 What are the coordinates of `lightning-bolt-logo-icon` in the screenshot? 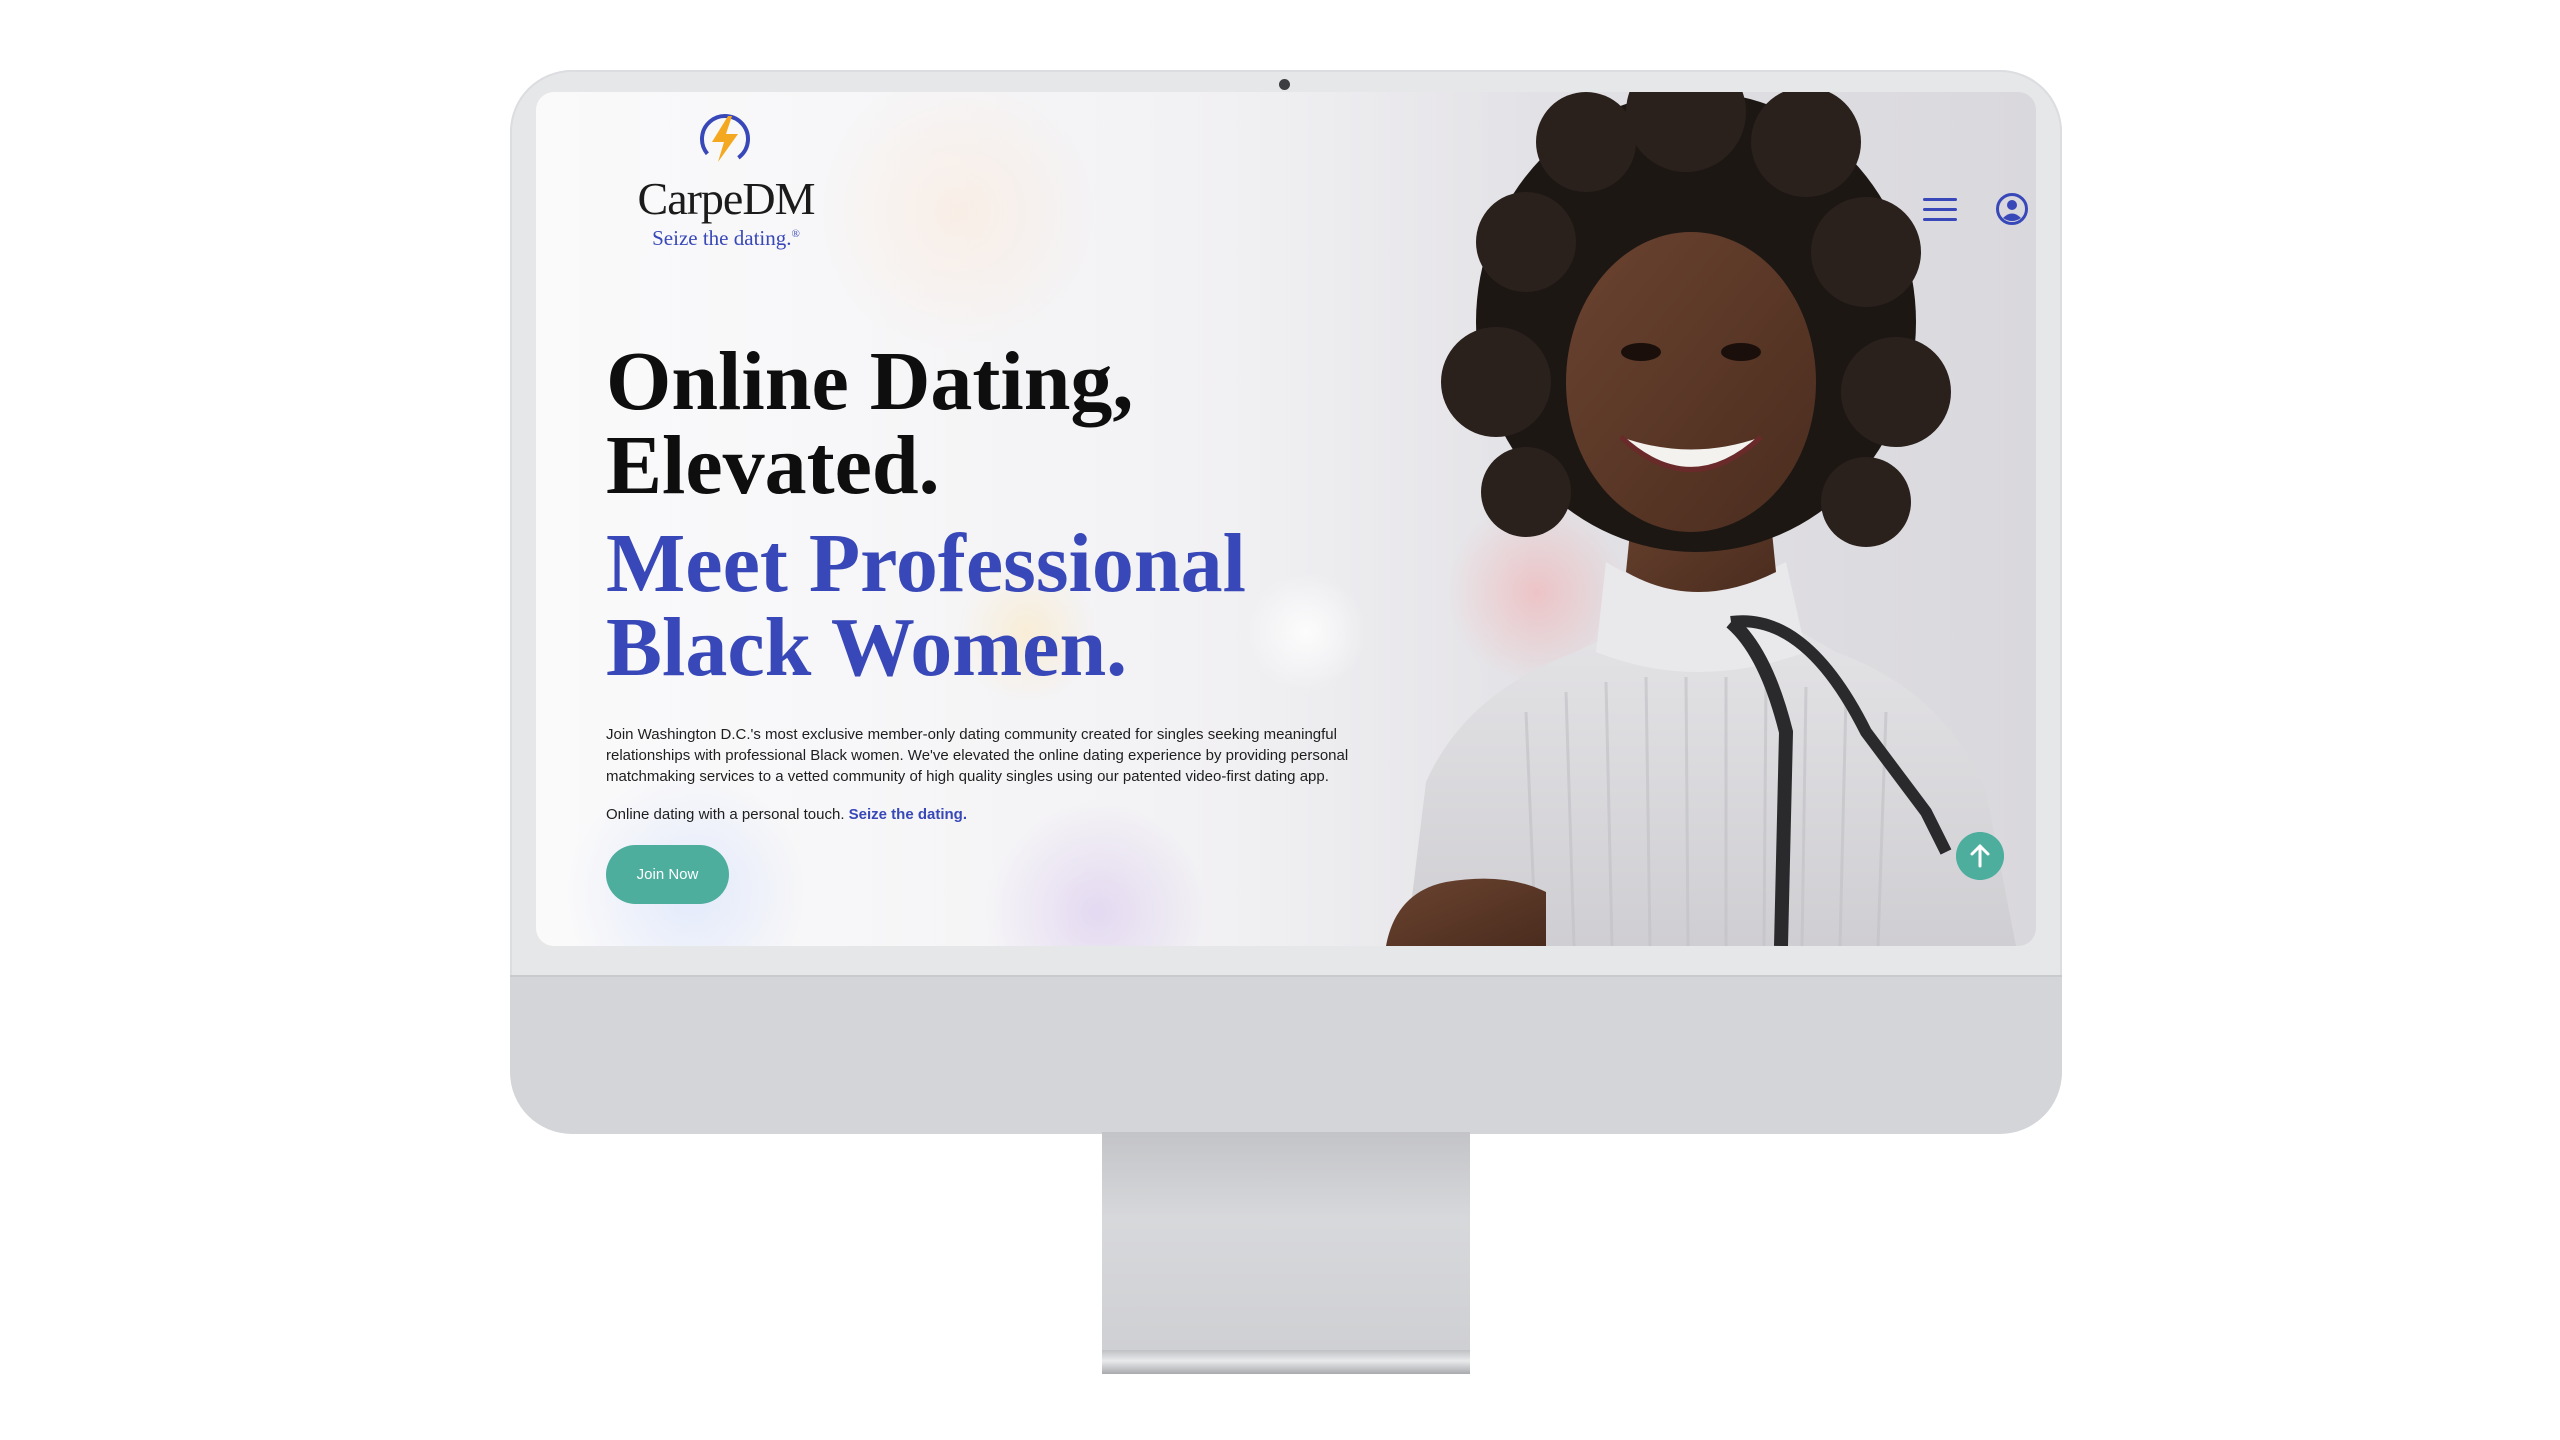 It's located at (725, 139).